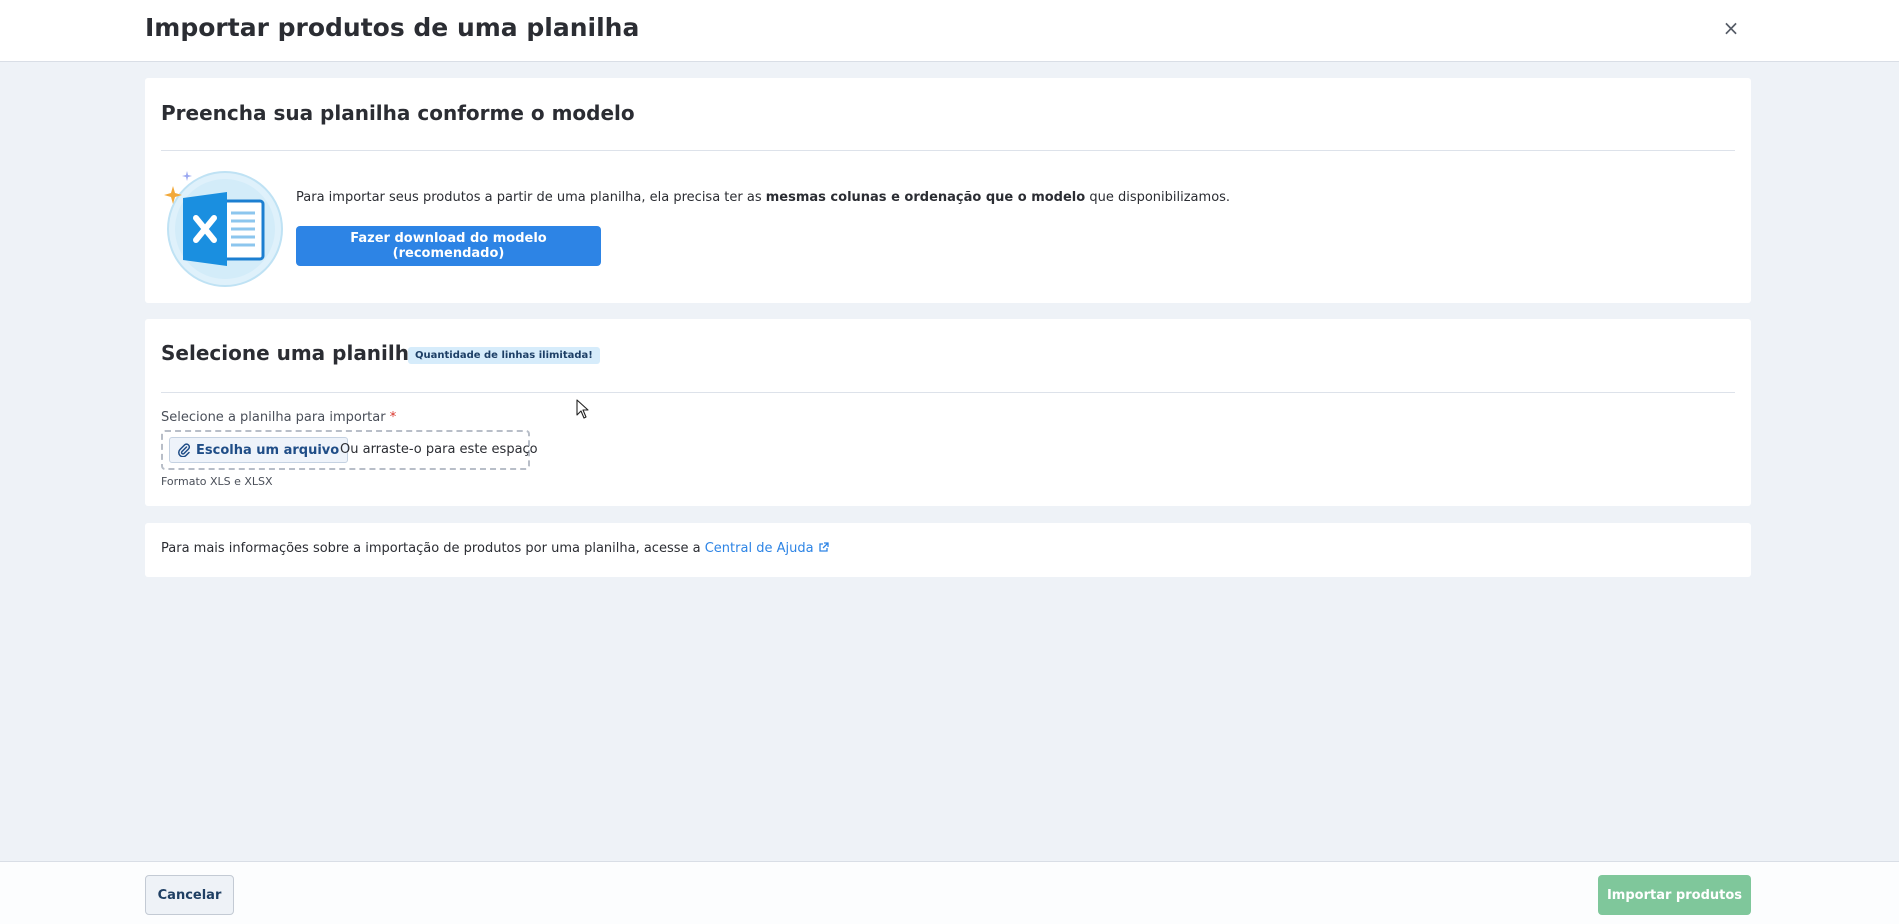 Image resolution: width=1899 pixels, height=924 pixels. Describe the element at coordinates (949, 31) in the screenshot. I see `modal-header: Importar produtos de uma planilha ×` at that location.